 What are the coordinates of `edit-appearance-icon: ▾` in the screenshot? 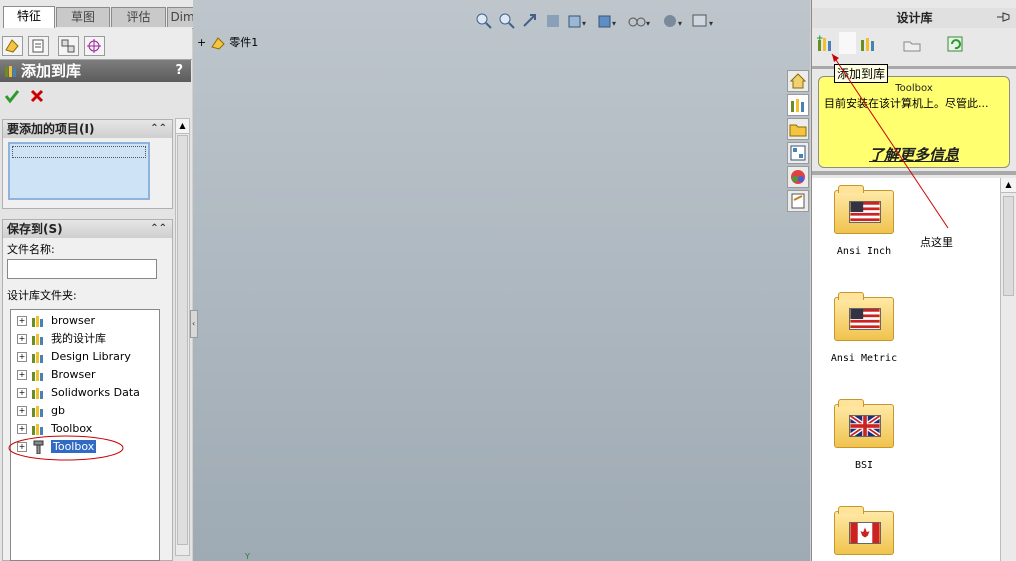 It's located at (673, 21).